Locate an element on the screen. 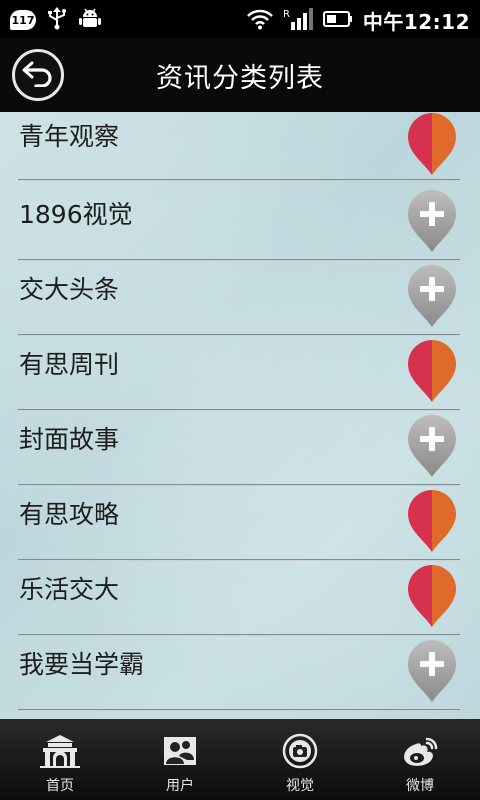  signal-icon: R is located at coordinates (298, 21).